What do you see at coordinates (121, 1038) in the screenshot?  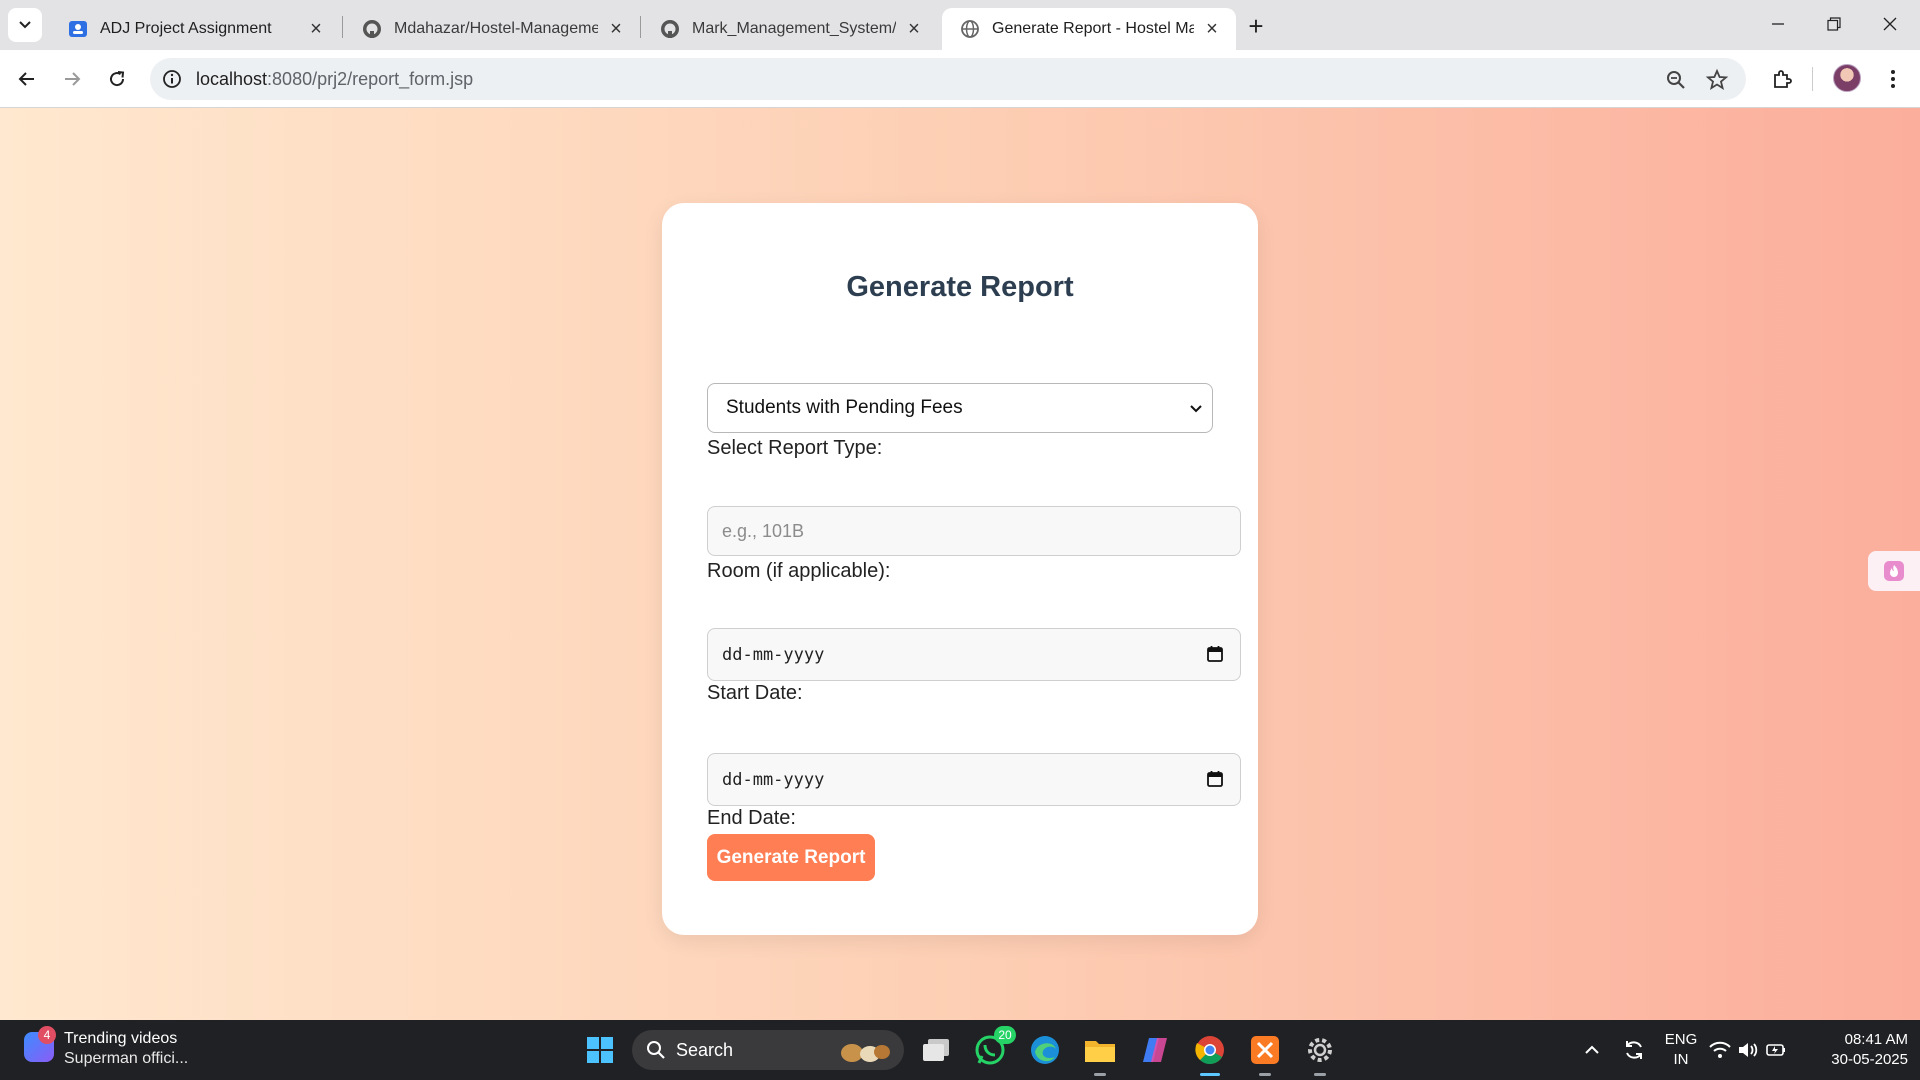 I see `widget-title: Trending videos` at bounding box center [121, 1038].